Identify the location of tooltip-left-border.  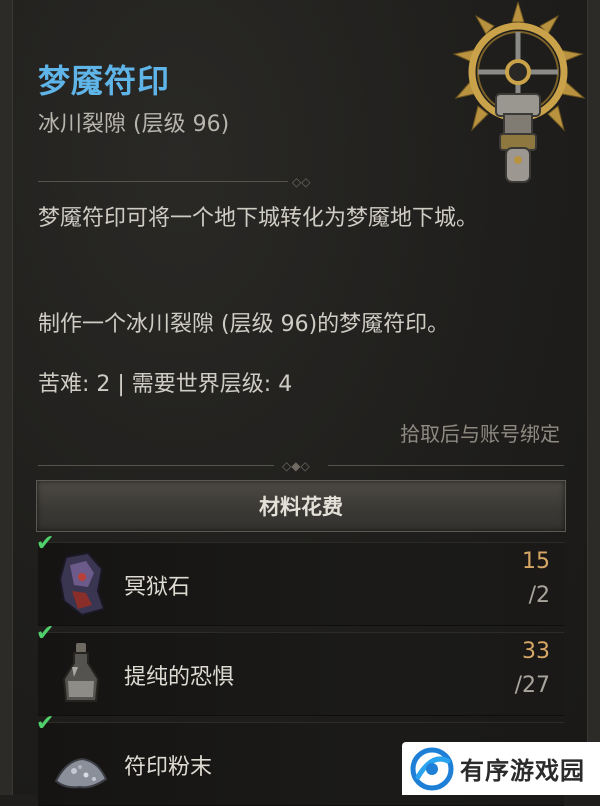
(6, 397).